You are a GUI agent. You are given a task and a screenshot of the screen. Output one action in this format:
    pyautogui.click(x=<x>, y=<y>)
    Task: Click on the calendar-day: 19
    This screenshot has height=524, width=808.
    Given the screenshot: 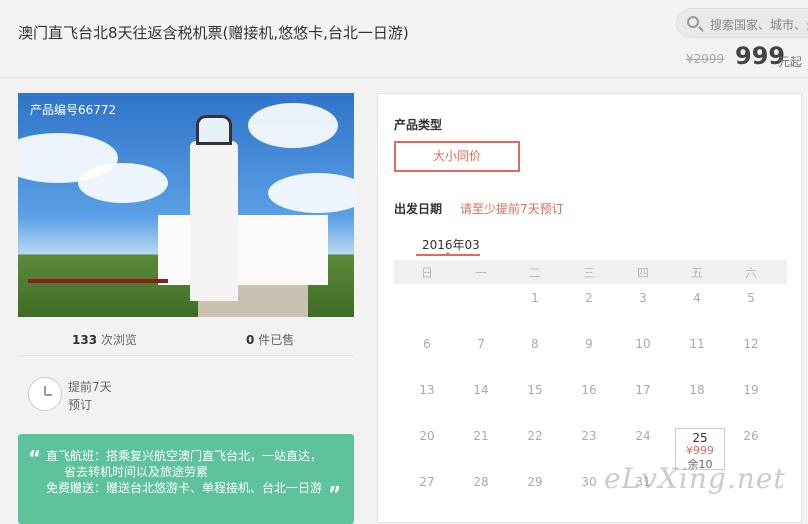 What is the action you would take?
    pyautogui.click(x=751, y=390)
    